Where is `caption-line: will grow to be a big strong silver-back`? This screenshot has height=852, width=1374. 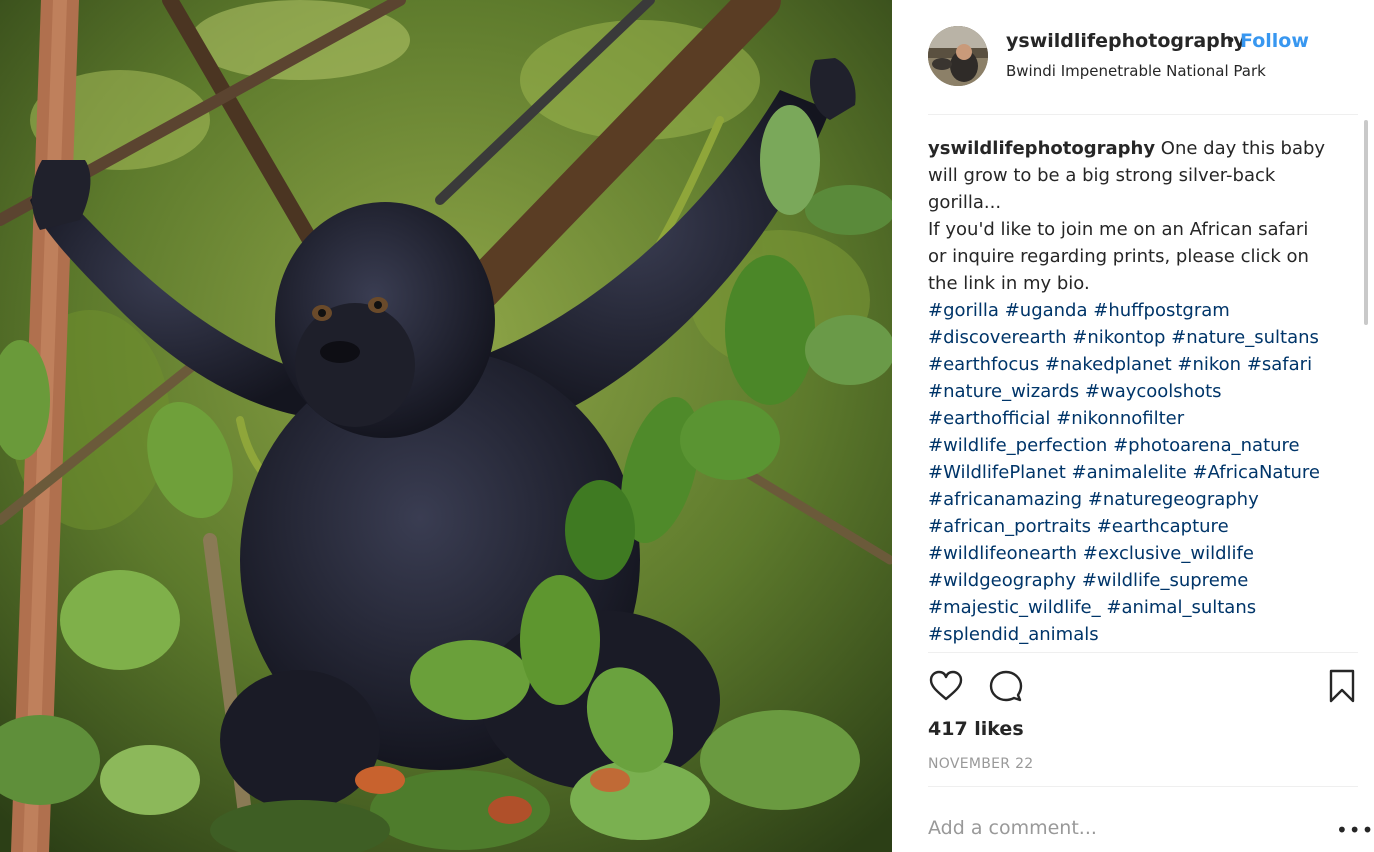 caption-line: will grow to be a big strong silver-back is located at coordinates (1102, 175).